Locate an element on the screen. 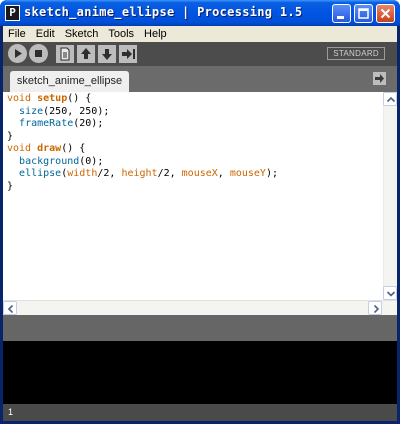  scroll-down-button is located at coordinates (390, 293).